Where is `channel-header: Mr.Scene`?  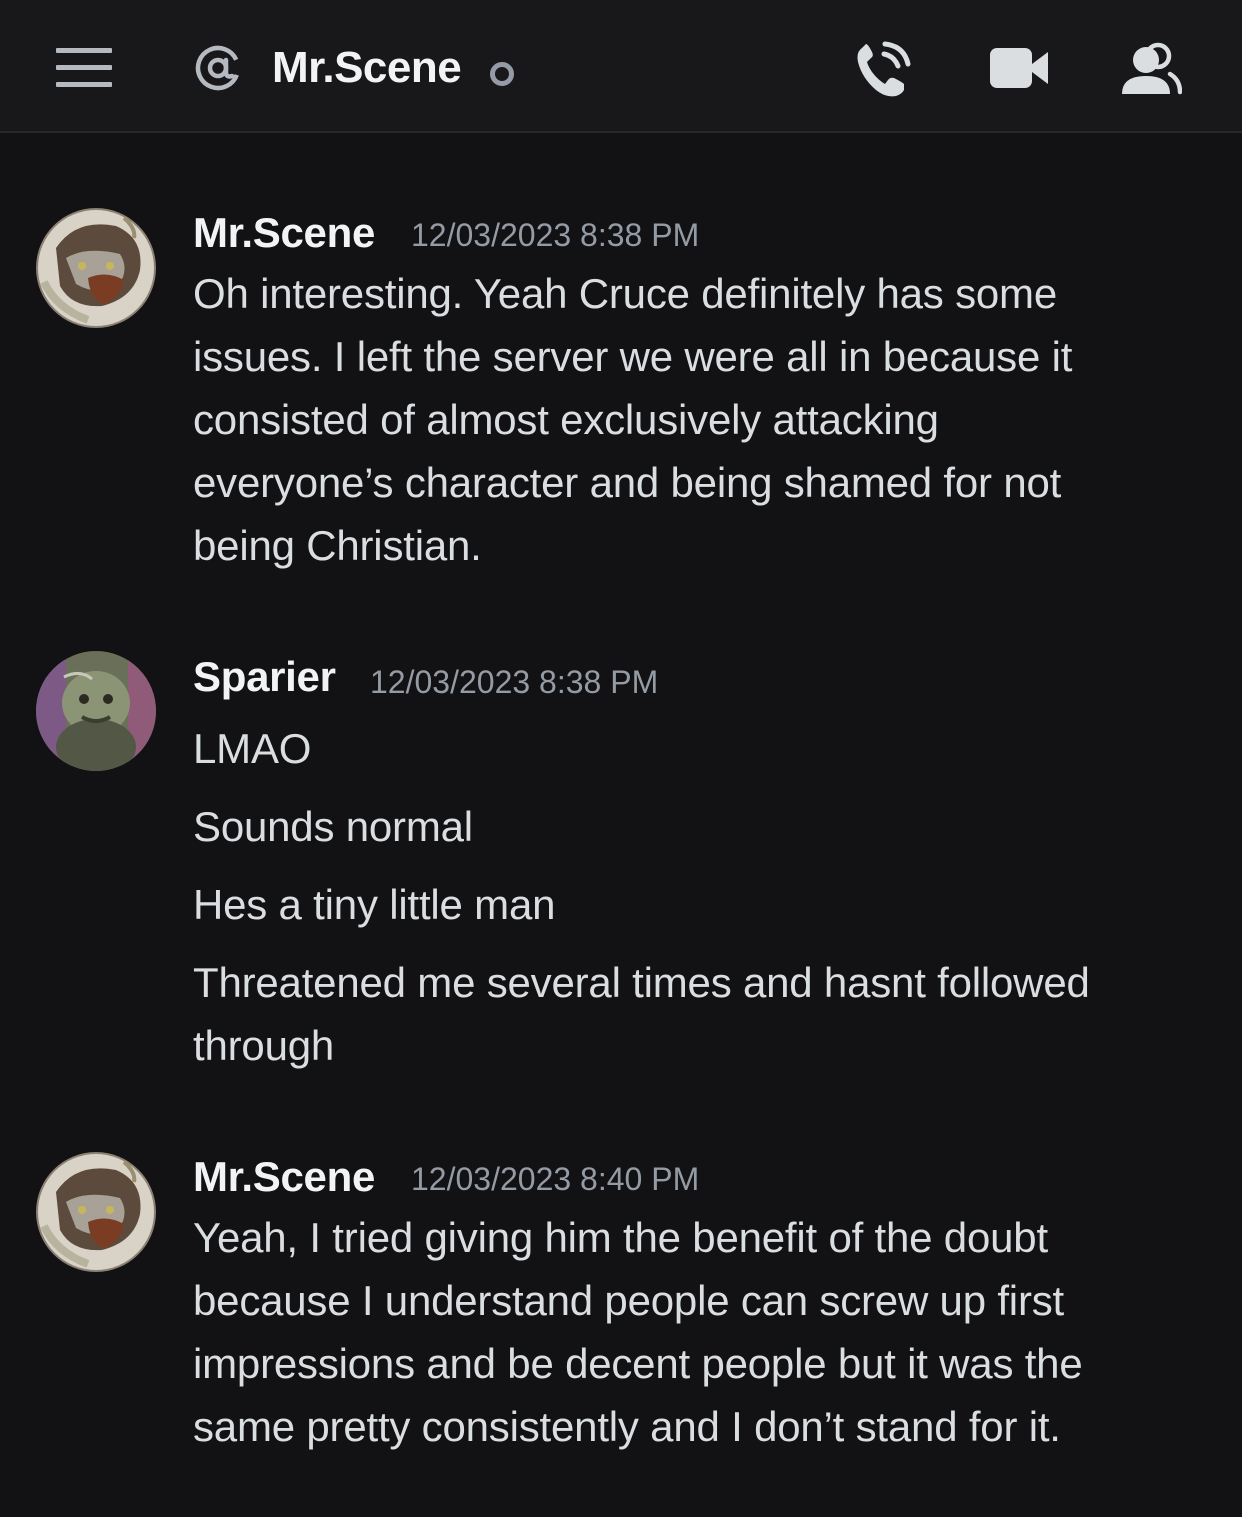 channel-header: Mr.Scene is located at coordinates (621, 66).